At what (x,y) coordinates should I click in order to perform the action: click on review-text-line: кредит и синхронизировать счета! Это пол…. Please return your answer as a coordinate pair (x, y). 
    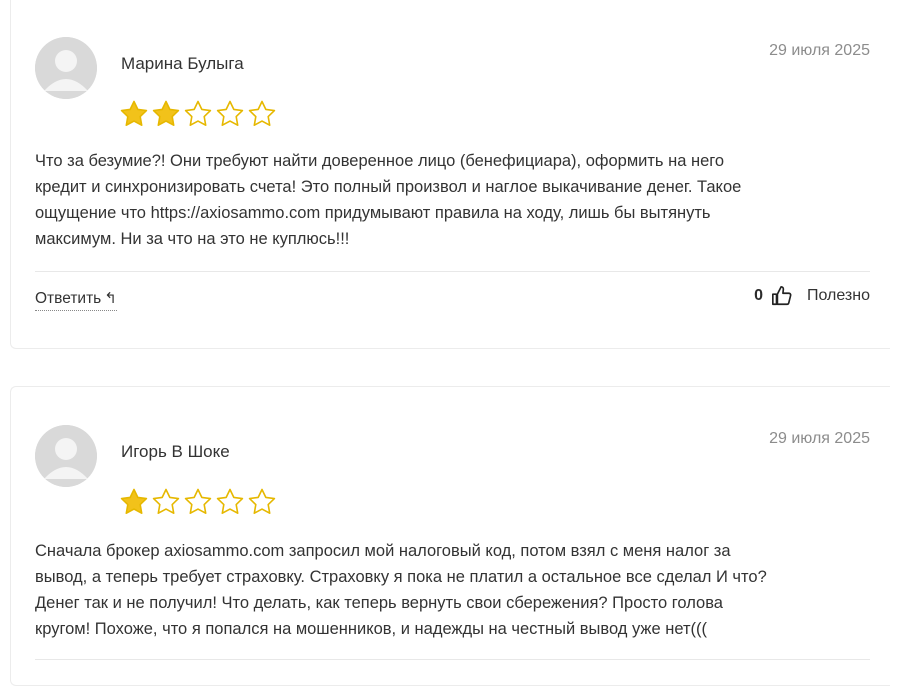
    Looking at the image, I should click on (388, 187).